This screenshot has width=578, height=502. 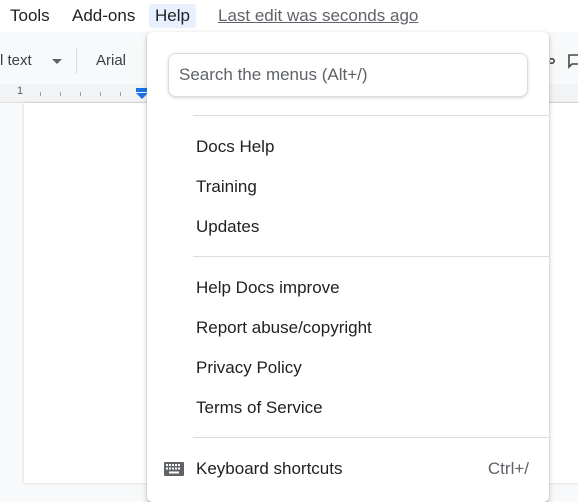 I want to click on menu-search-box, so click(x=348, y=75).